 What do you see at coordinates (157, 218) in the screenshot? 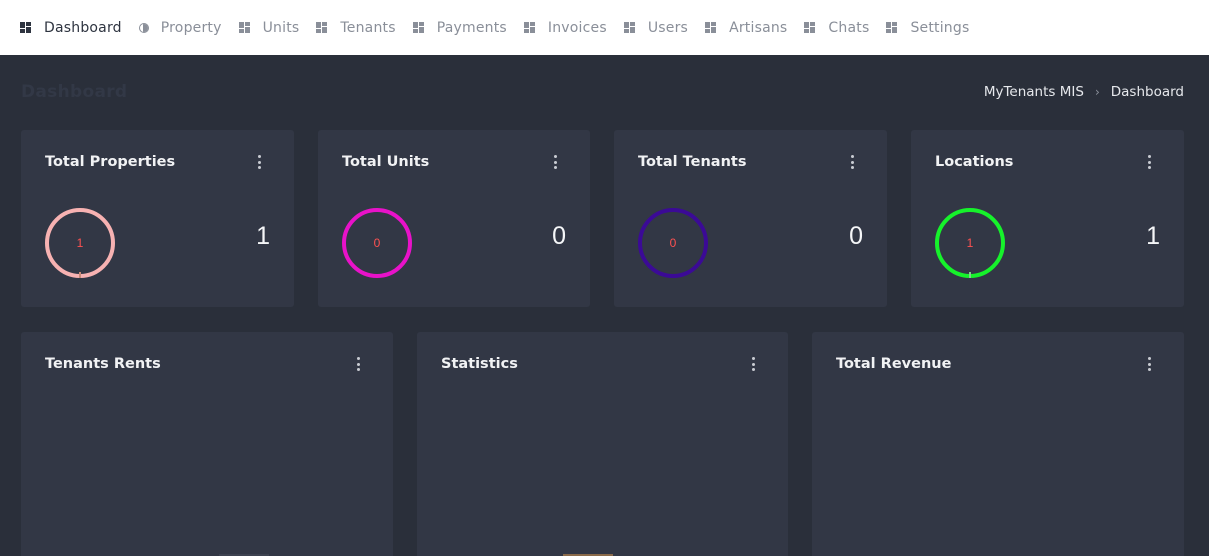
I see `stat-card-total-properties: Total Properties 1 1` at bounding box center [157, 218].